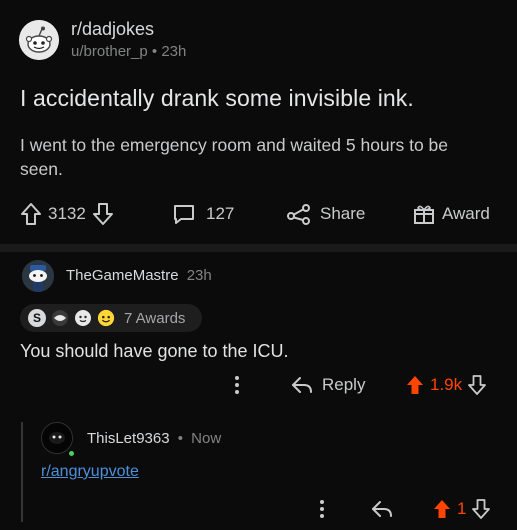  I want to click on share-icon, so click(298, 214).